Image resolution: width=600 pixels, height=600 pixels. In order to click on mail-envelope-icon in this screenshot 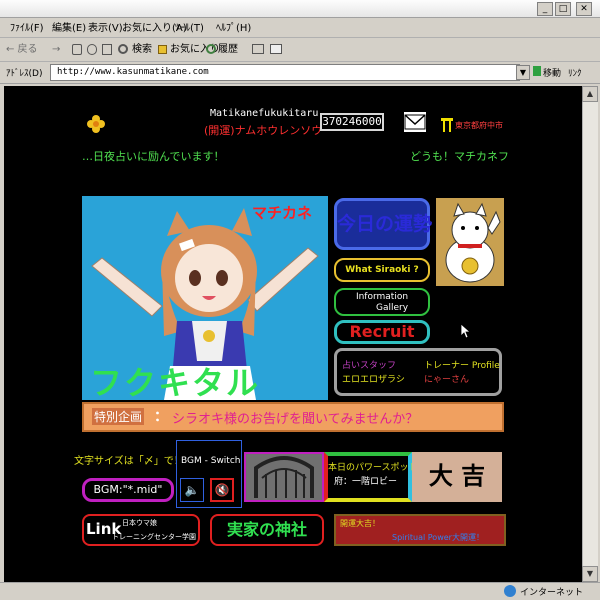, I will do `click(415, 122)`.